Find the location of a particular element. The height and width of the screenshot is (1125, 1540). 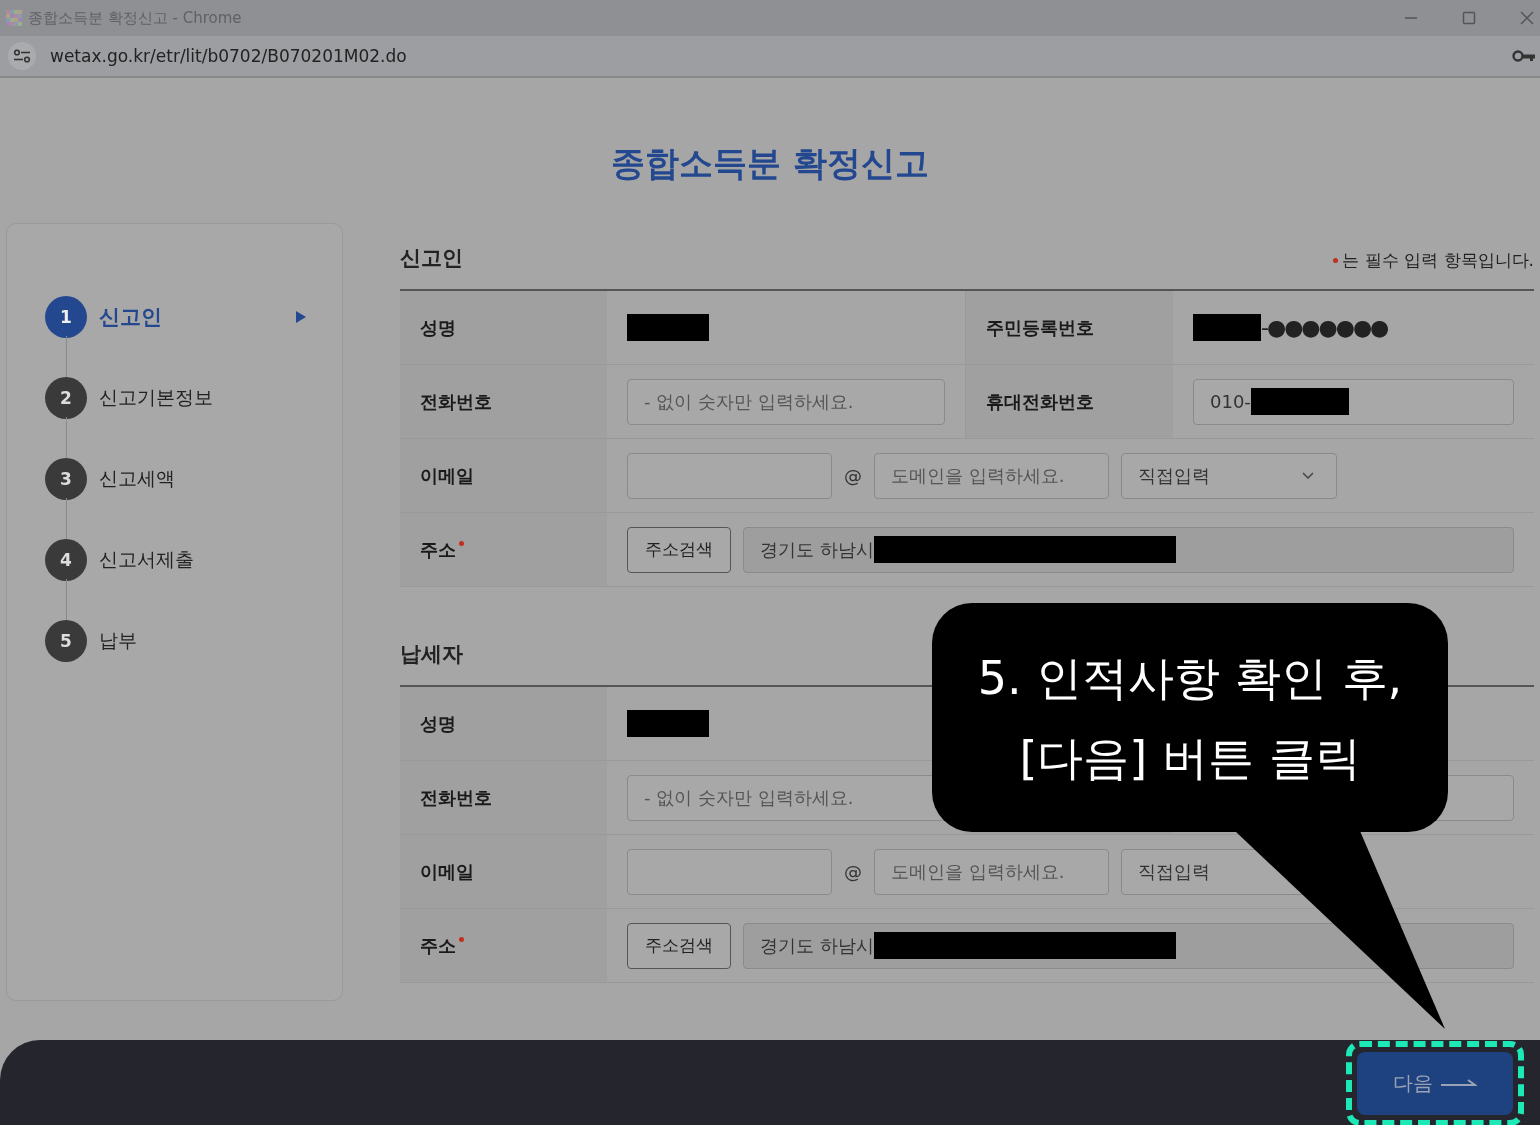

step-item: 신고서제출 is located at coordinates (146, 559).